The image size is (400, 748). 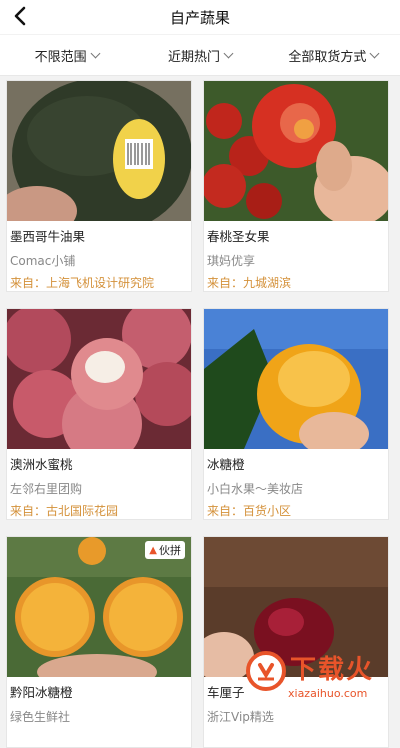 I want to click on filter-pickup: 全部取货方式, so click(x=333, y=55).